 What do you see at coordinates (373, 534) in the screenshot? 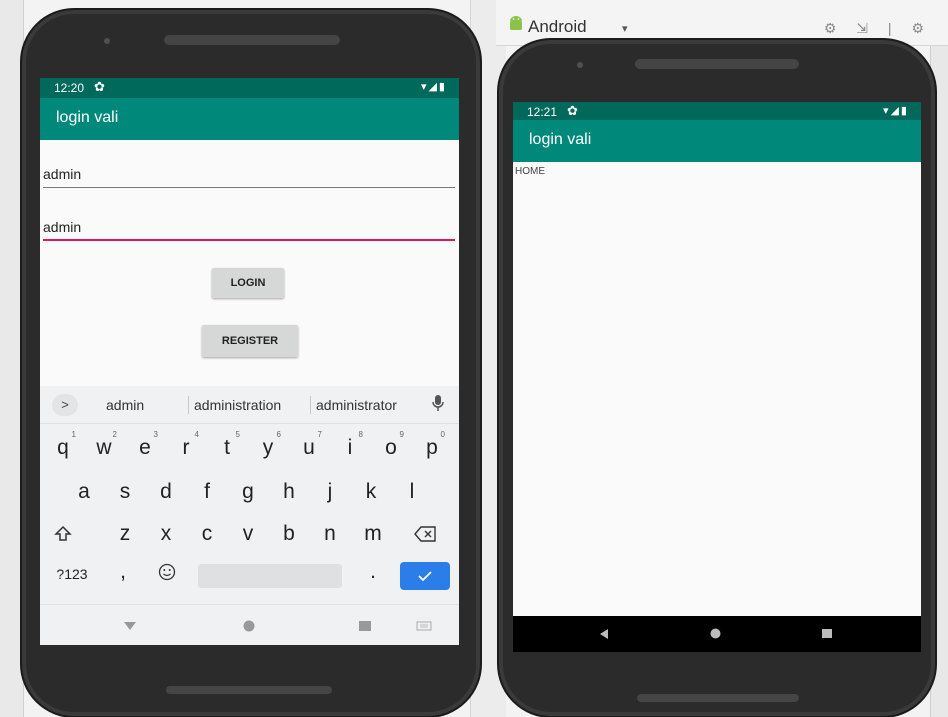
I see `key: m` at bounding box center [373, 534].